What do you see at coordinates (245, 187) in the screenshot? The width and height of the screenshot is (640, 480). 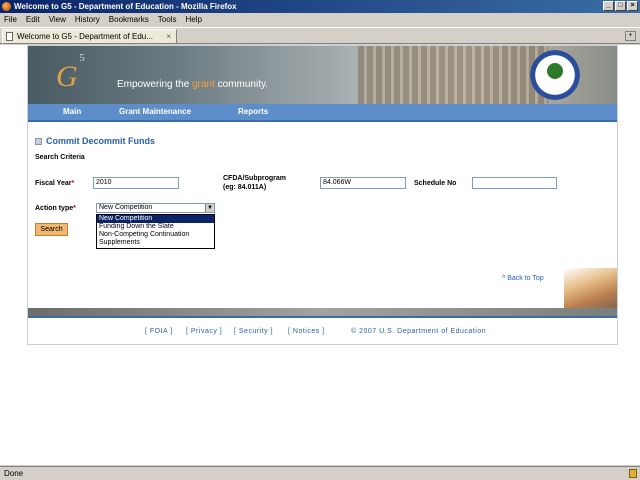 I see `cfda-label-line2: (eg: 84.011A)` at bounding box center [245, 187].